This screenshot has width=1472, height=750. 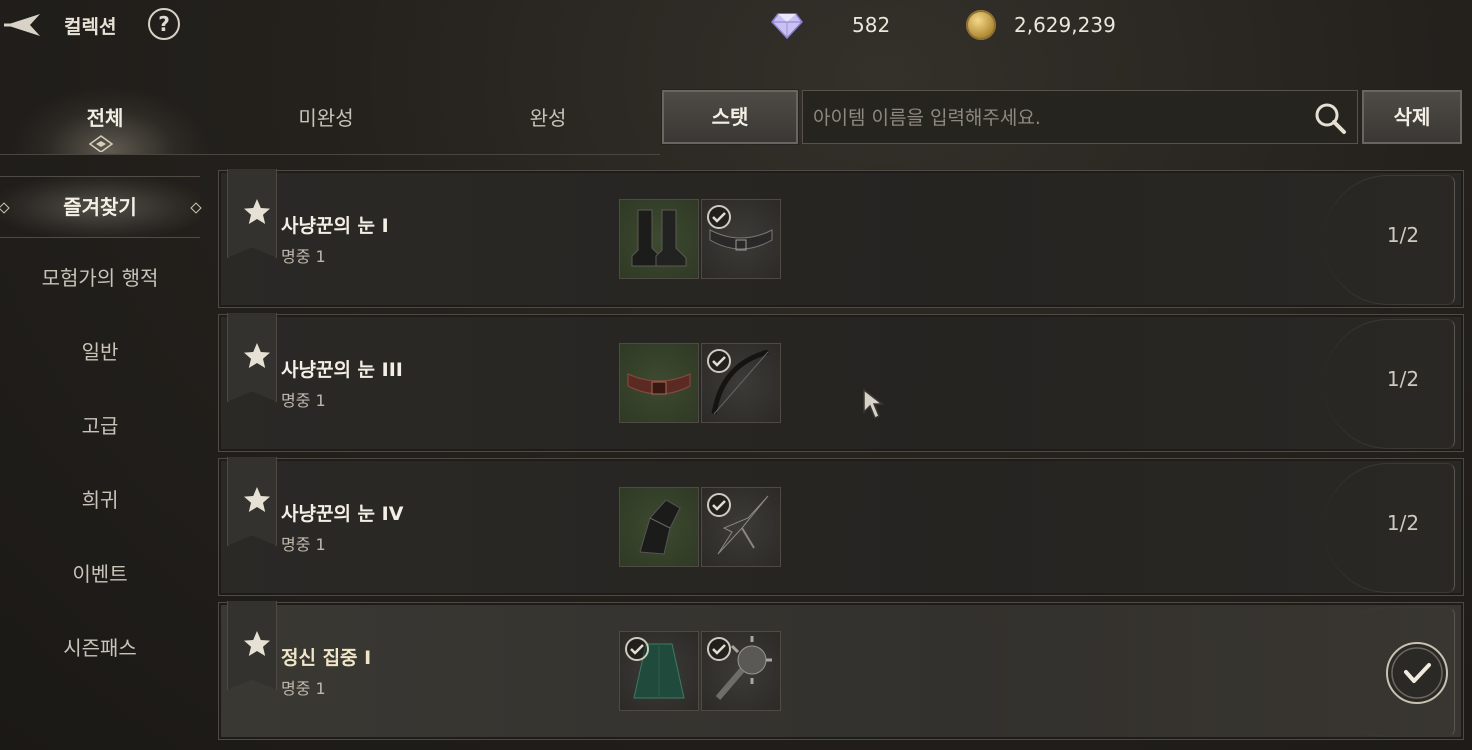 What do you see at coordinates (874, 404) in the screenshot?
I see `mouse-cursor-icon` at bounding box center [874, 404].